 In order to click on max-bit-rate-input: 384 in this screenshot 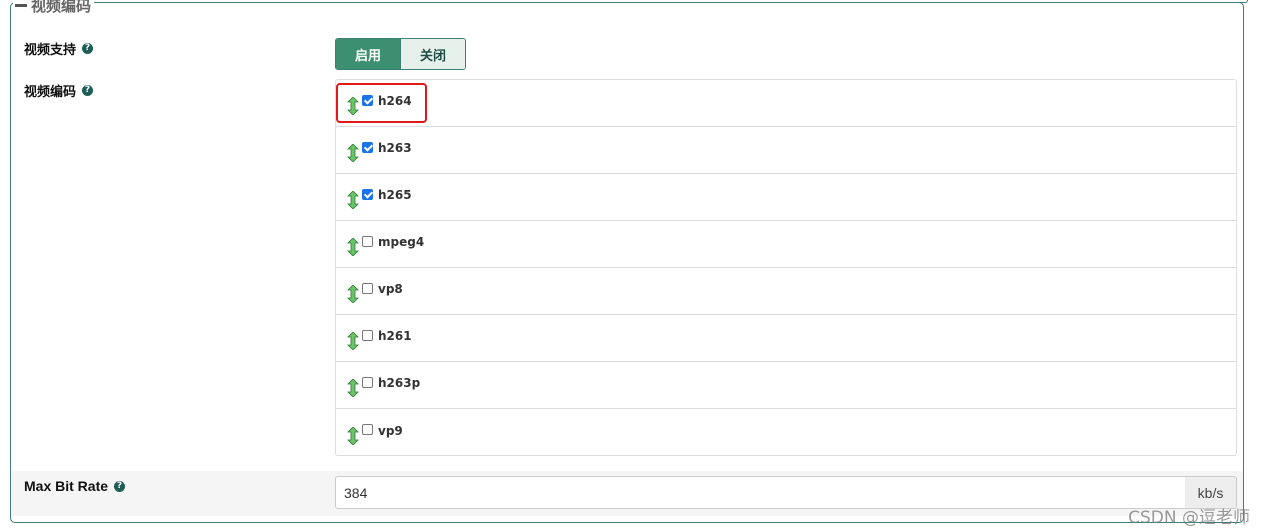, I will do `click(760, 492)`.